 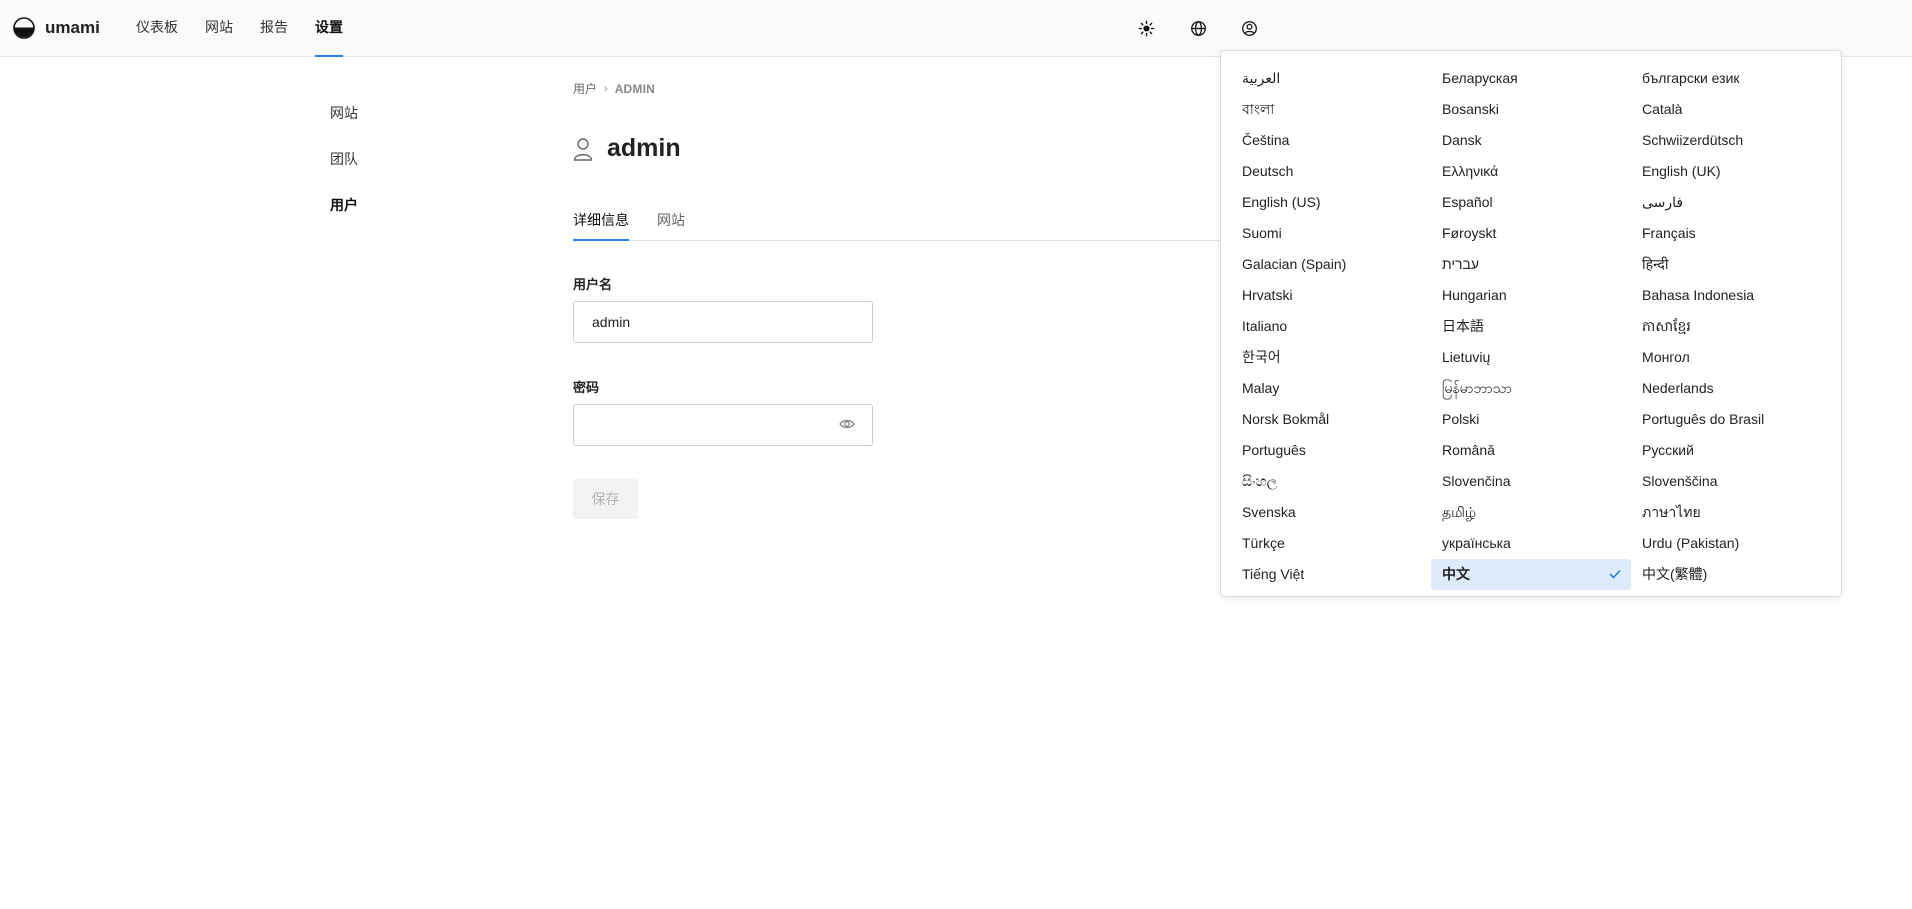 I want to click on language-option: 日本語, so click(x=1531, y=326).